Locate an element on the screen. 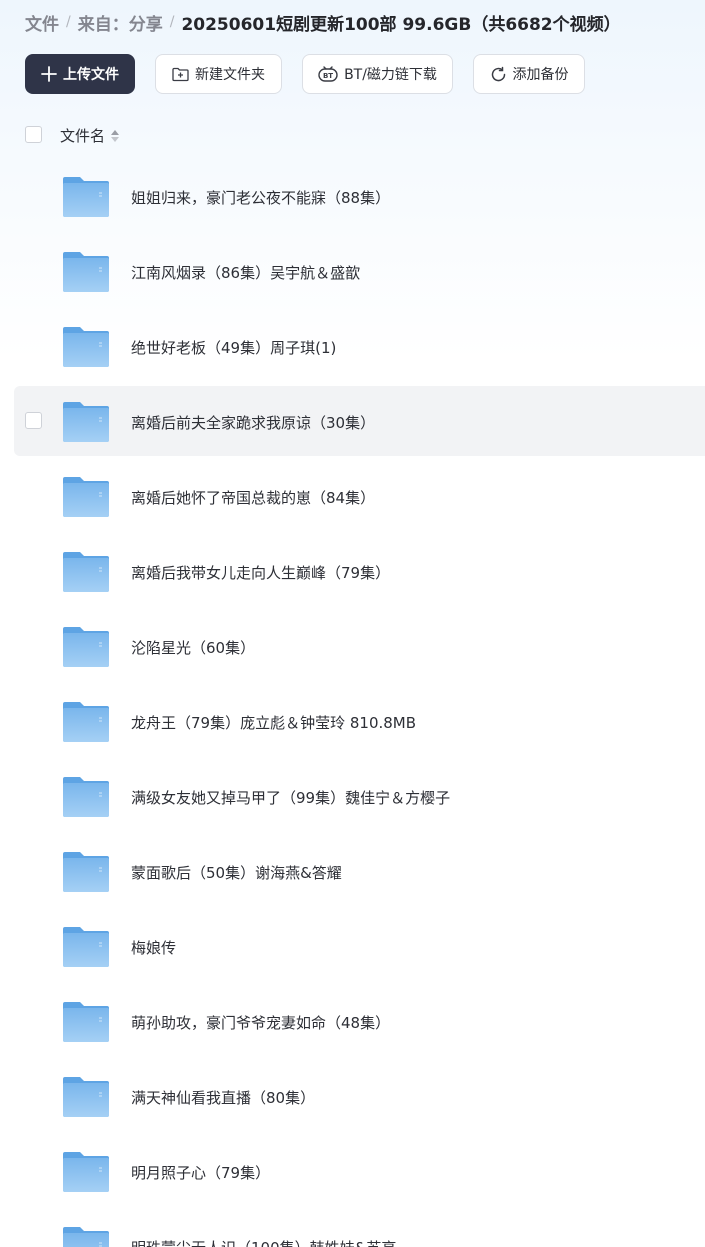 Image resolution: width=705 pixels, height=1247 pixels. bt-icon: BT is located at coordinates (328, 74).